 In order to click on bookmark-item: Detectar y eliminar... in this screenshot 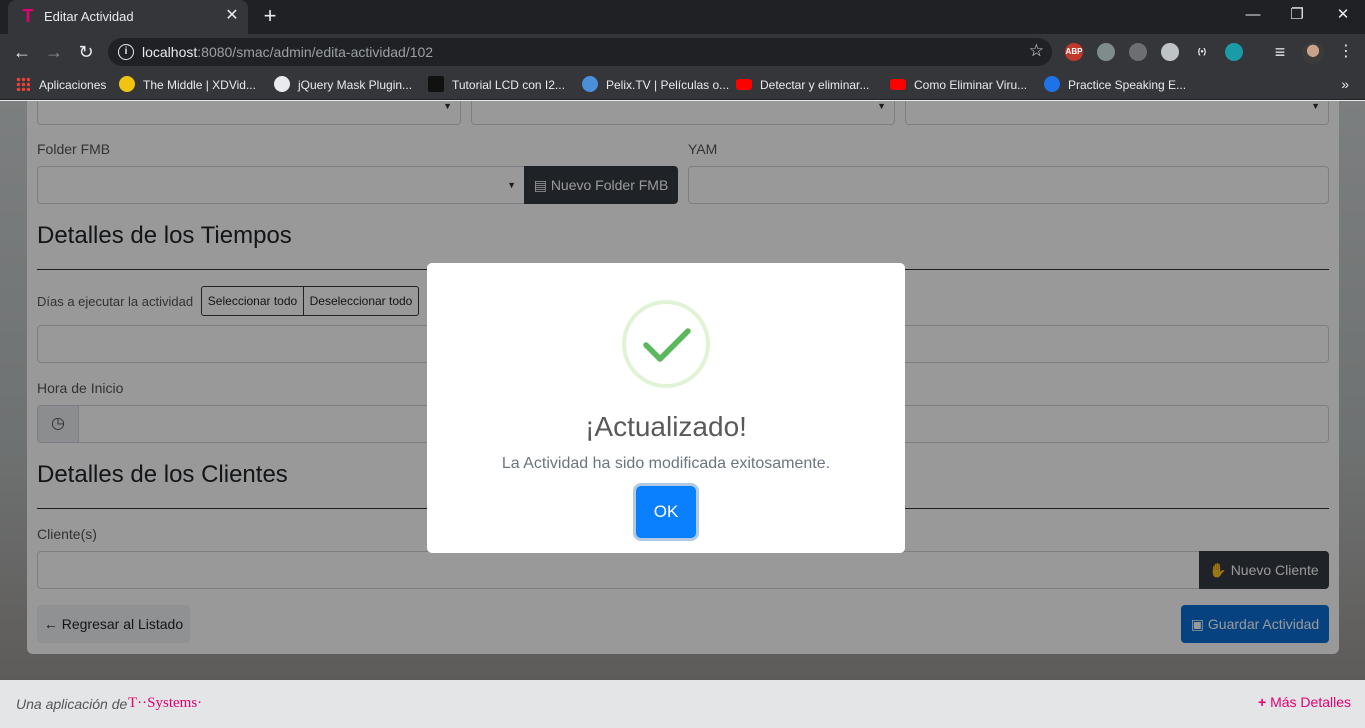, I will do `click(802, 85)`.